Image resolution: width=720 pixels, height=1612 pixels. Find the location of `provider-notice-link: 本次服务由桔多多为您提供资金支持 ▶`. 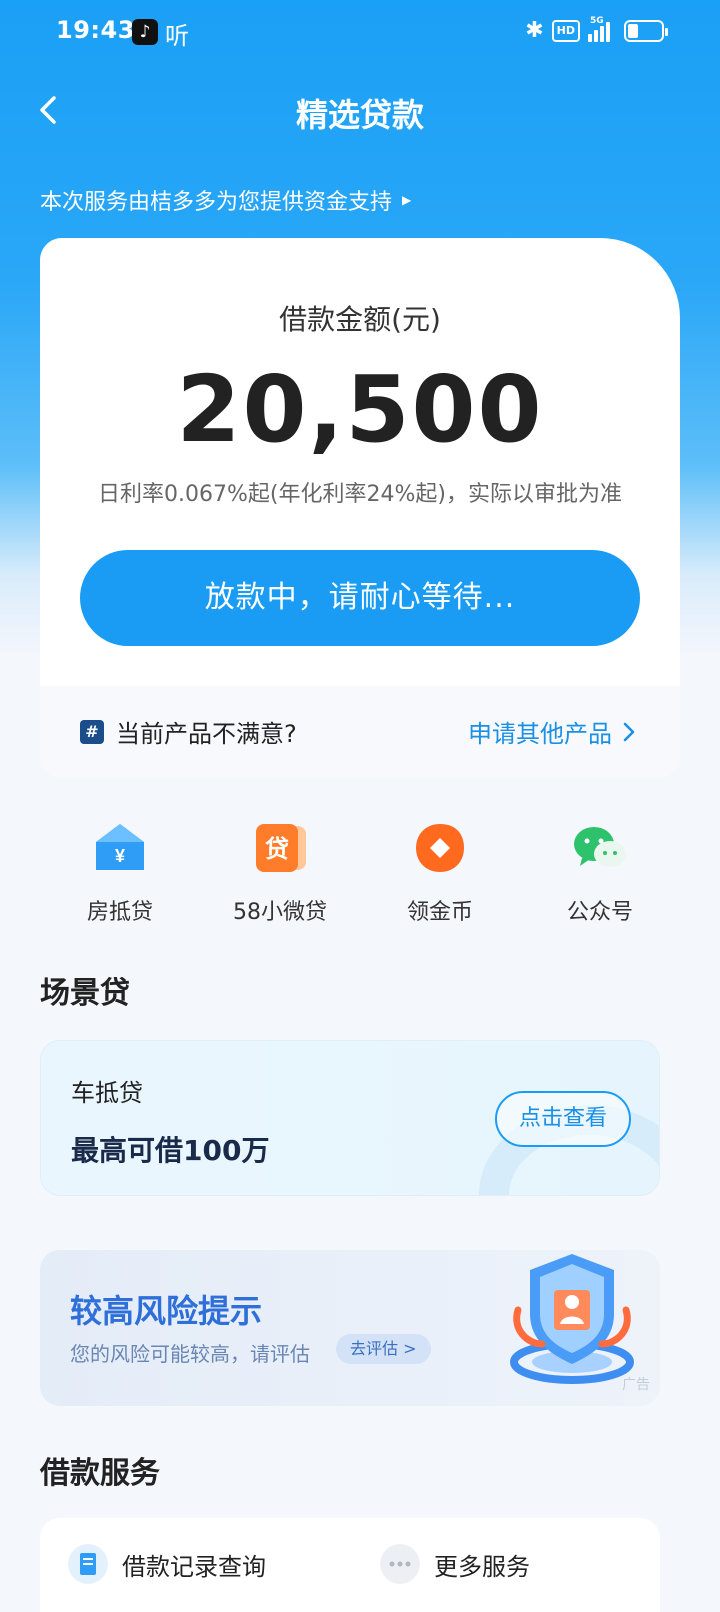

provider-notice-link: 本次服务由桔多多为您提供资金支持 ▶ is located at coordinates (225, 200).